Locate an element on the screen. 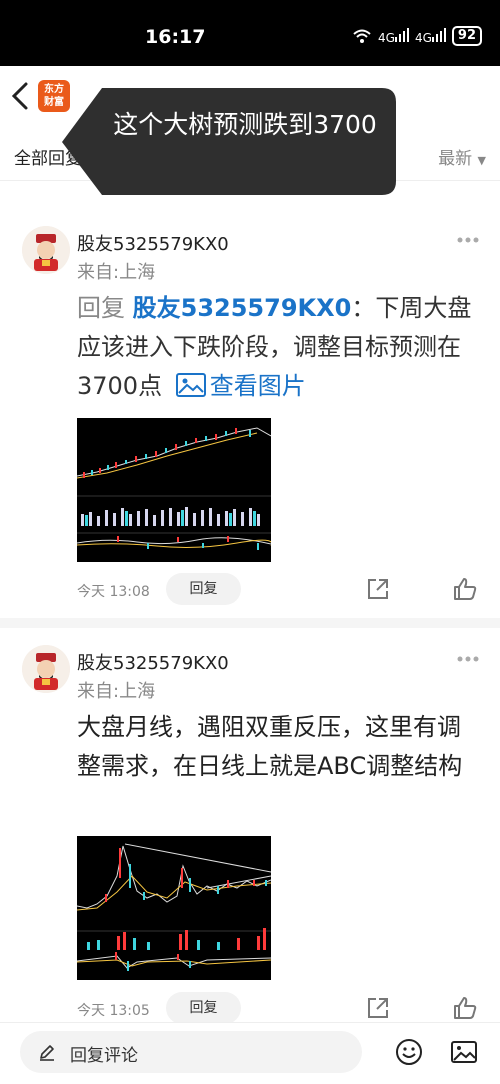  dropdown-arrow-icon: ▼ is located at coordinates (481, 160).